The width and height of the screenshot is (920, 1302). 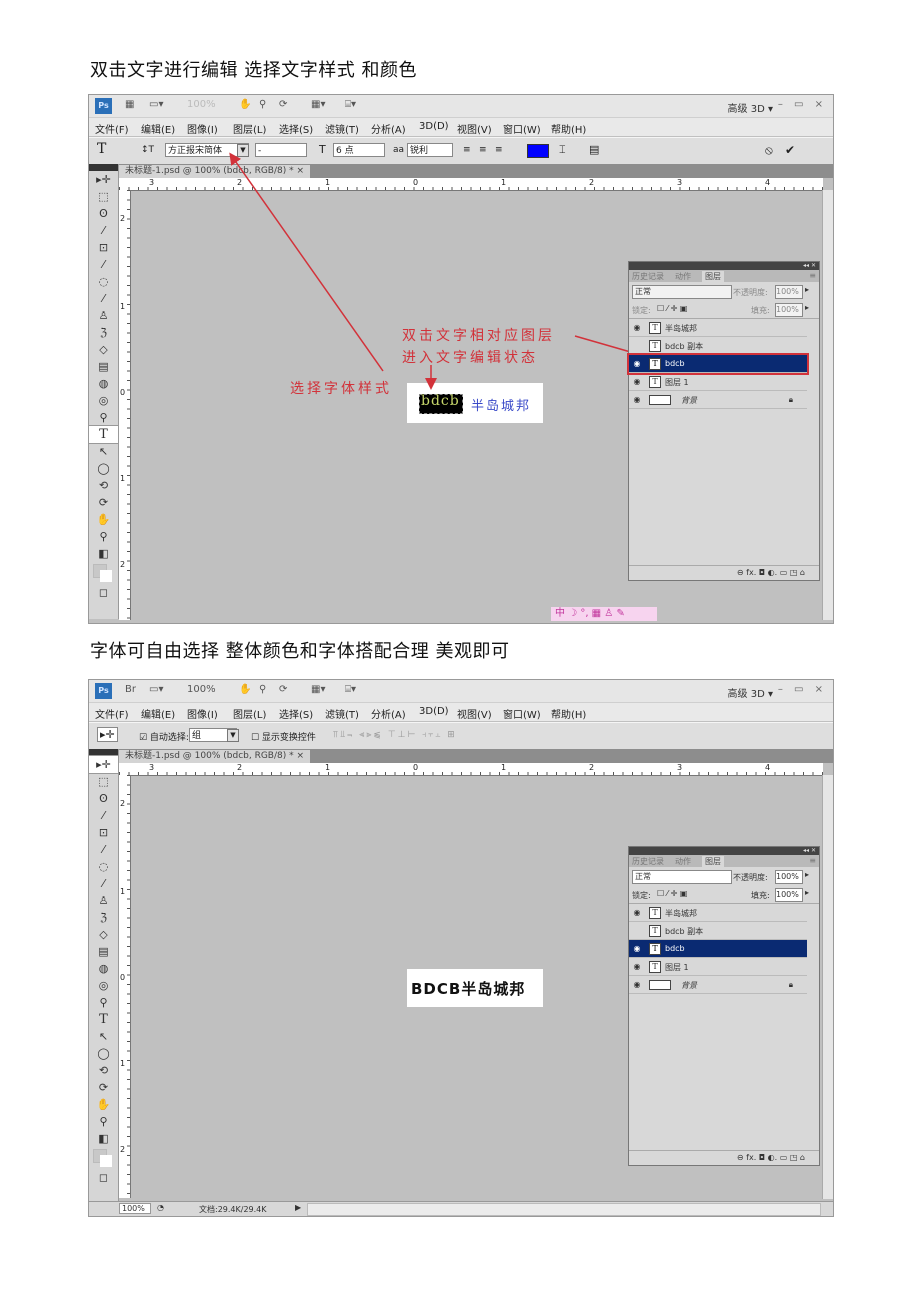 I want to click on shape-tool: ◯, so click(x=103, y=1053).